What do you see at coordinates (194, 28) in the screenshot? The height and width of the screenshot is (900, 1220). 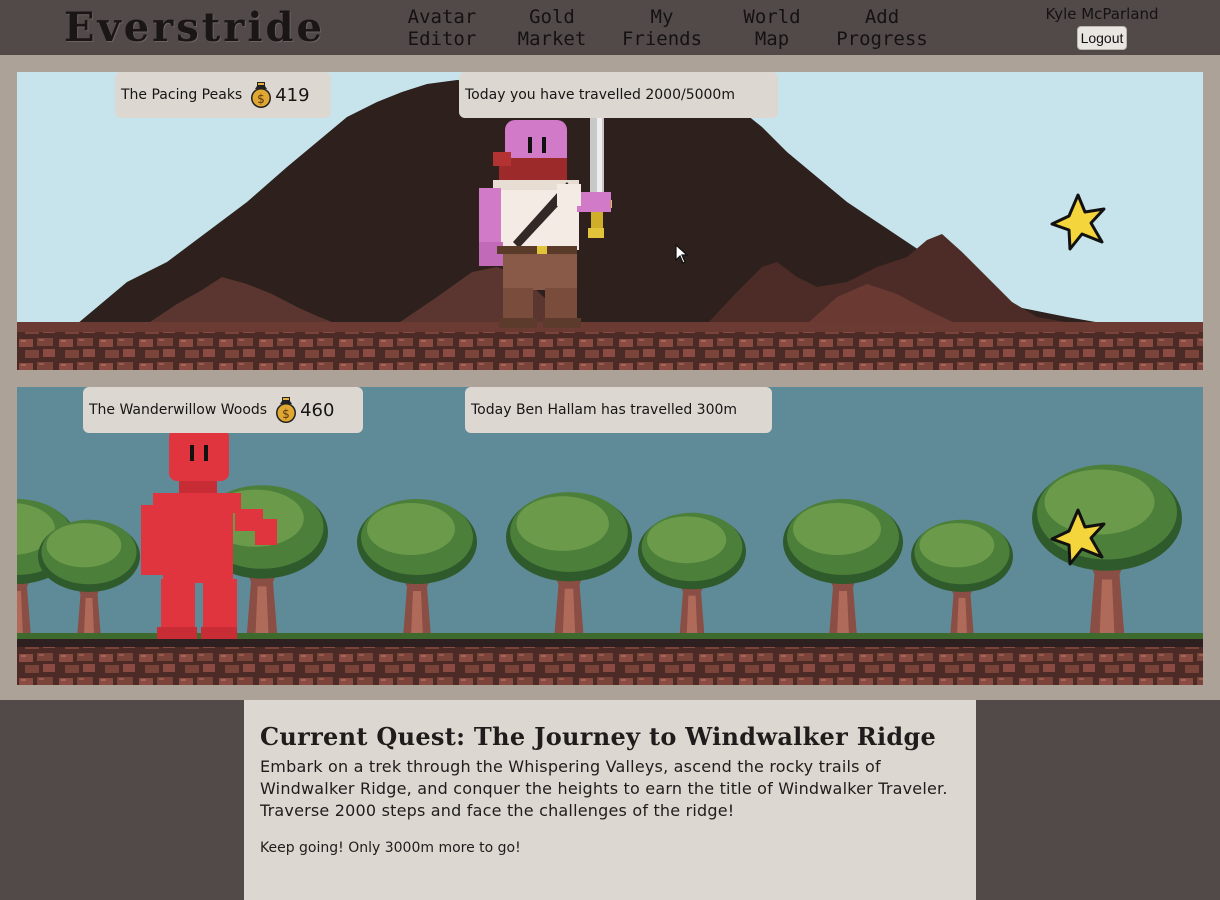 I see `app-logo: Everstride` at bounding box center [194, 28].